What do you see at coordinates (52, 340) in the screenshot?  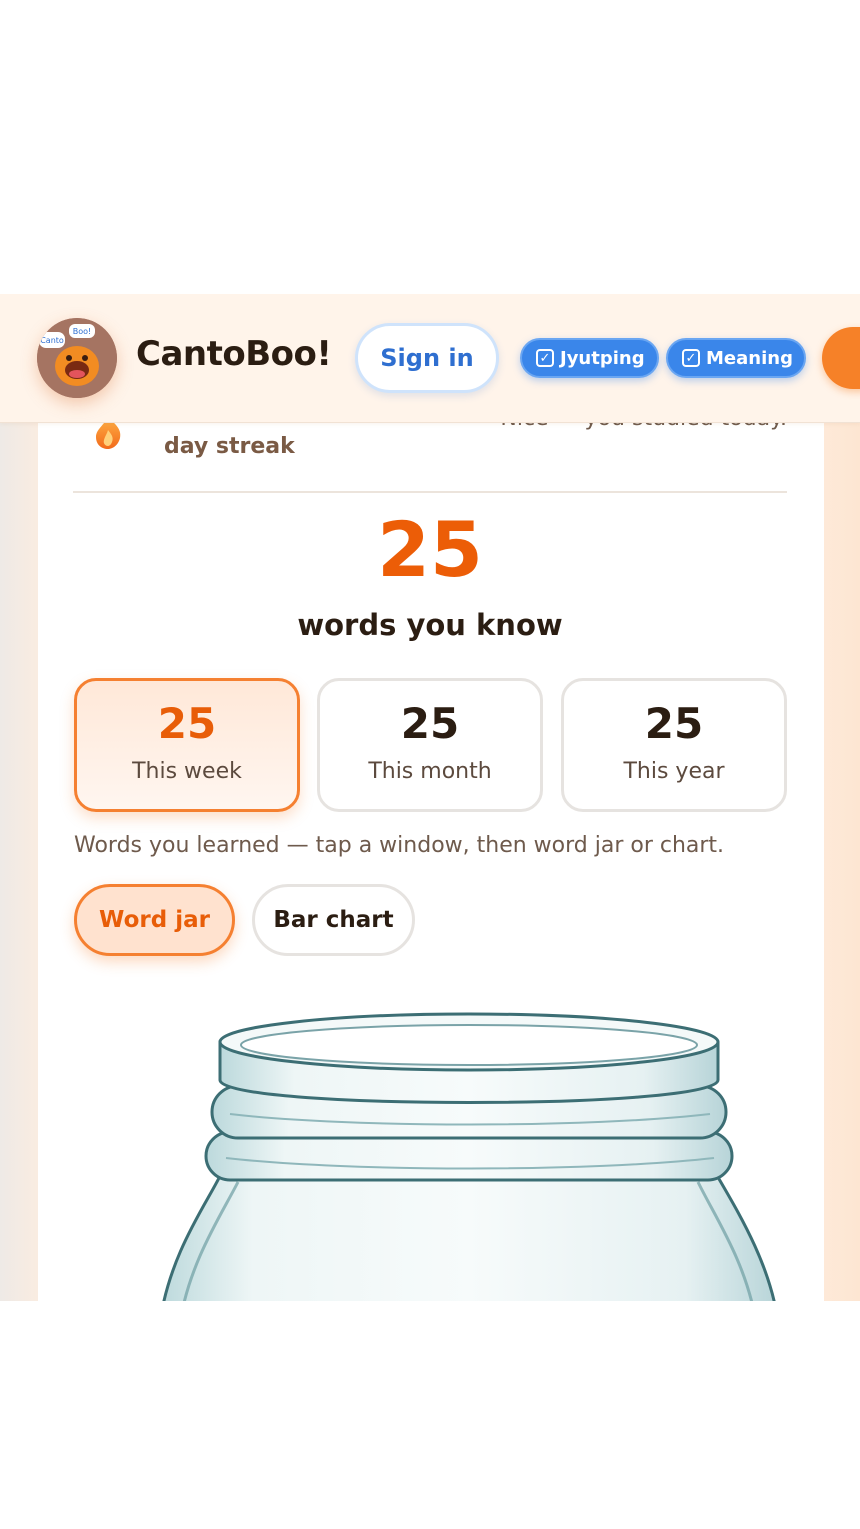 I see `logo-text-left: Canto` at bounding box center [52, 340].